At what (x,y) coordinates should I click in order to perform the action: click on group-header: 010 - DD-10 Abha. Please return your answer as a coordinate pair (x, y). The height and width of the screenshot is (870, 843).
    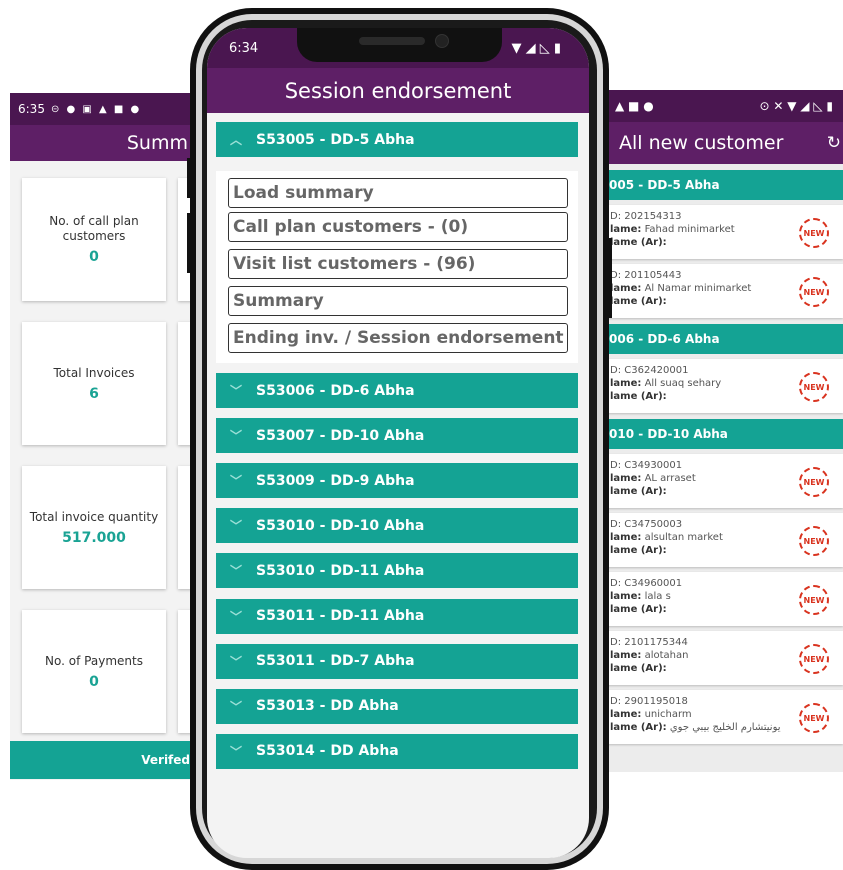
    Looking at the image, I should click on (725, 434).